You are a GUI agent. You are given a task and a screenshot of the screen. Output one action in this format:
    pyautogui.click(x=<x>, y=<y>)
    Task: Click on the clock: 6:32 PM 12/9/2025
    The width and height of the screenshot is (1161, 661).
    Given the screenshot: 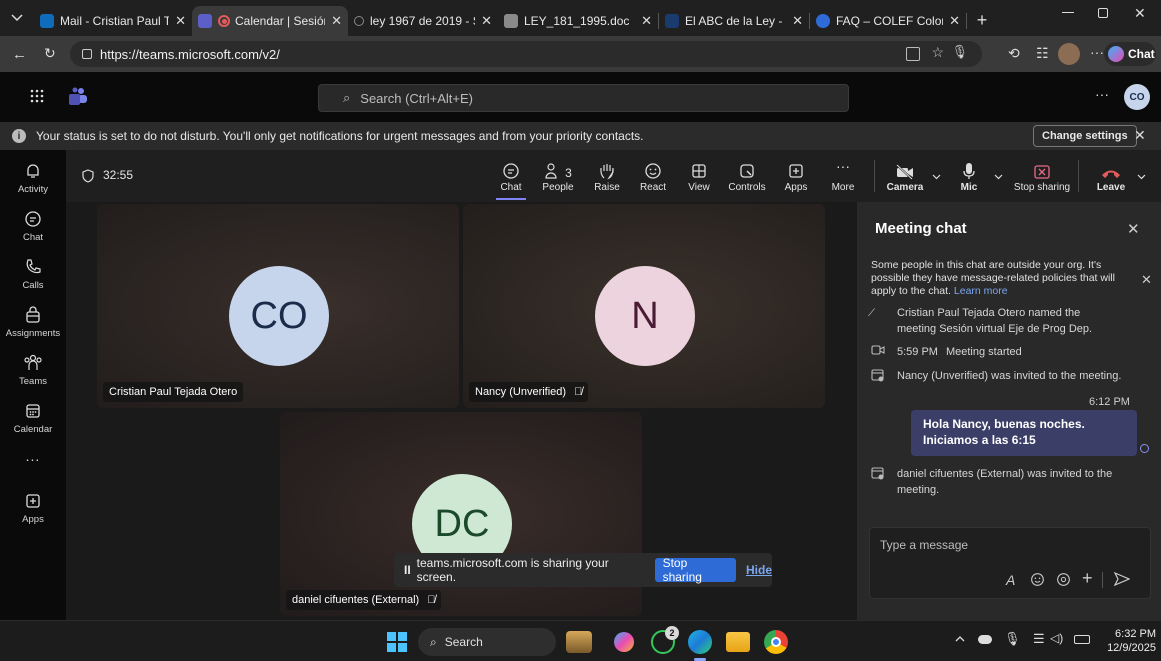 What is the action you would take?
    pyautogui.click(x=1128, y=641)
    